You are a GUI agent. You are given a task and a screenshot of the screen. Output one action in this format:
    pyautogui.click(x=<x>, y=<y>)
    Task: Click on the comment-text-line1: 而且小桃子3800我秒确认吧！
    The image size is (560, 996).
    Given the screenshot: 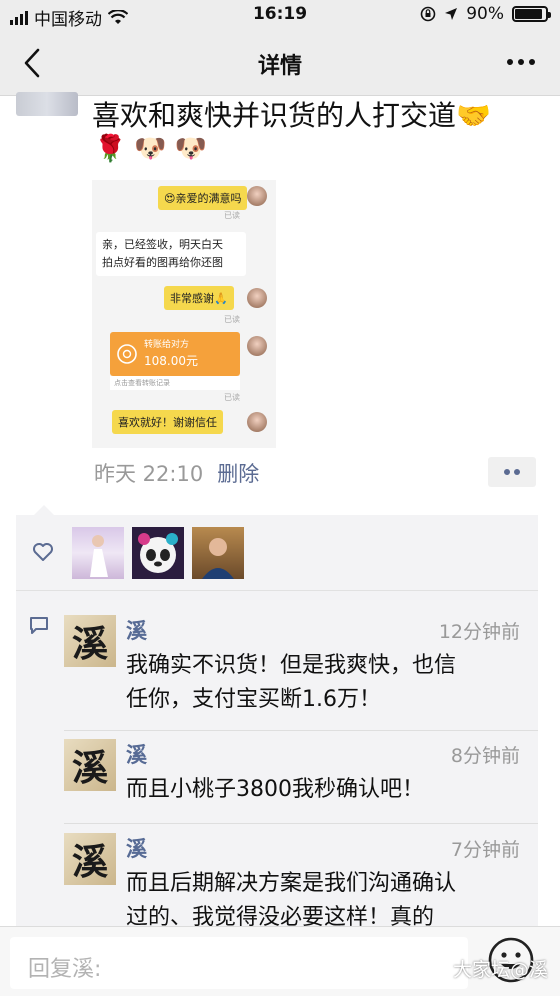 What is the action you would take?
    pyautogui.click(x=275, y=789)
    